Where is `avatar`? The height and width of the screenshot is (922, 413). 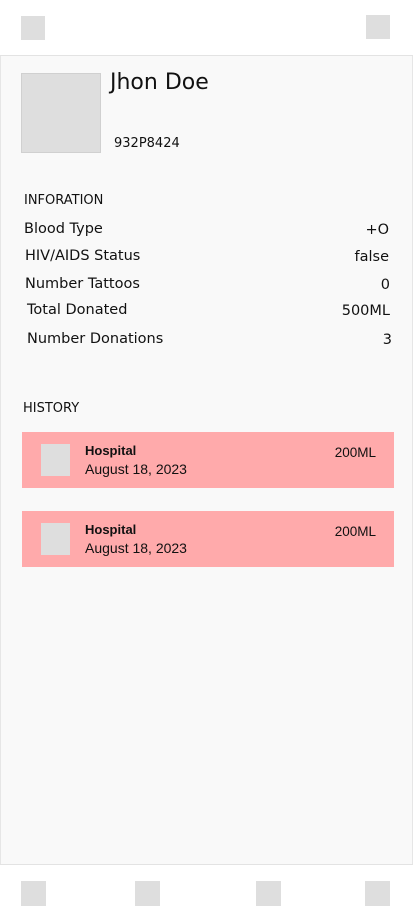 avatar is located at coordinates (61, 113).